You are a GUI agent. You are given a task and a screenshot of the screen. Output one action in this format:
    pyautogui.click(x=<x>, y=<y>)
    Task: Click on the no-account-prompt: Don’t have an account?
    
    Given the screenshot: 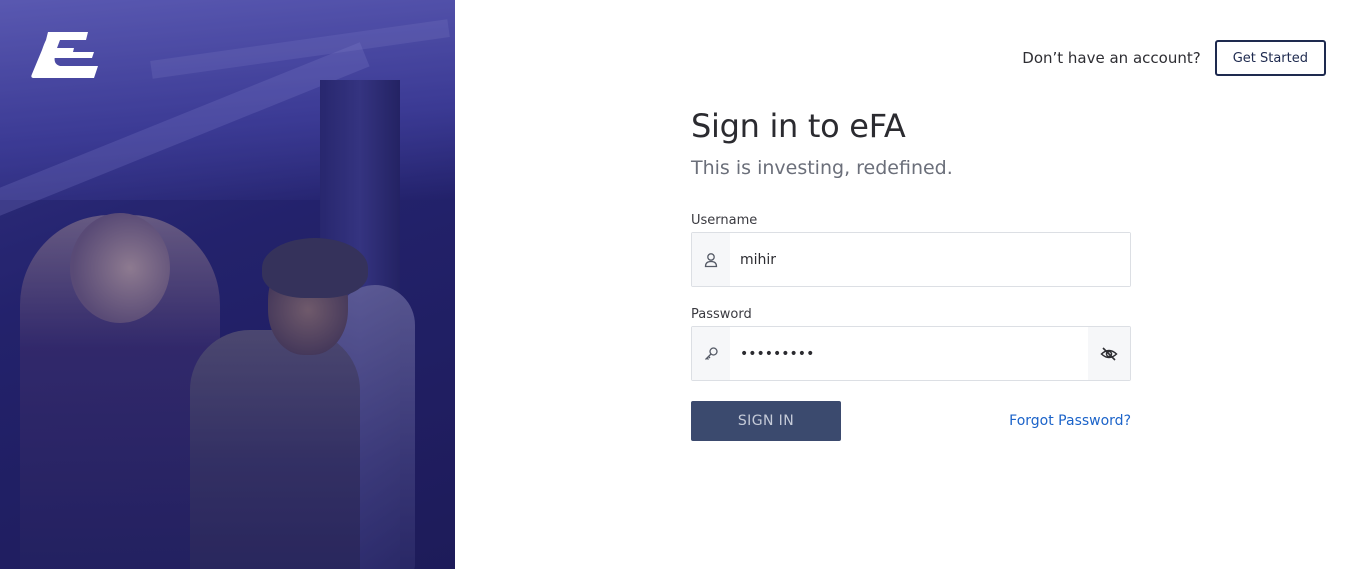 What is the action you would take?
    pyautogui.click(x=1111, y=58)
    